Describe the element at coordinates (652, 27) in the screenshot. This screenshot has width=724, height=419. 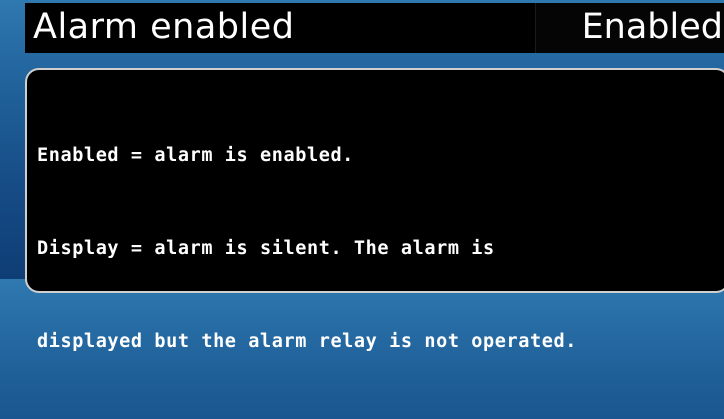
I see `parameter-value: Enabled` at that location.